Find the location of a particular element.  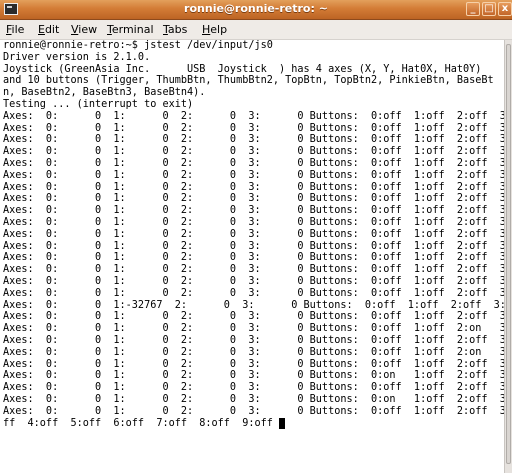

terminal-last-line-text: ff 4:off 5:off 6:off 7:off 8:off 9:off is located at coordinates (141, 423).